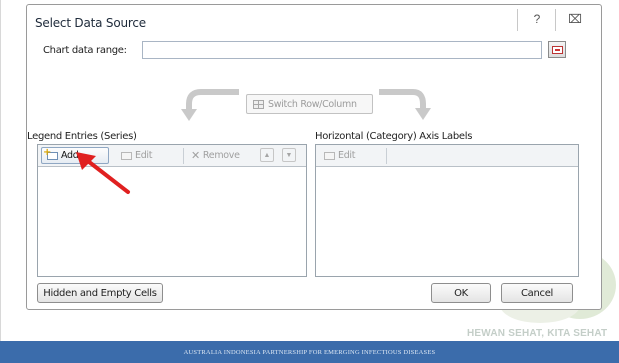  I want to click on chart-data-range-input, so click(342, 50).